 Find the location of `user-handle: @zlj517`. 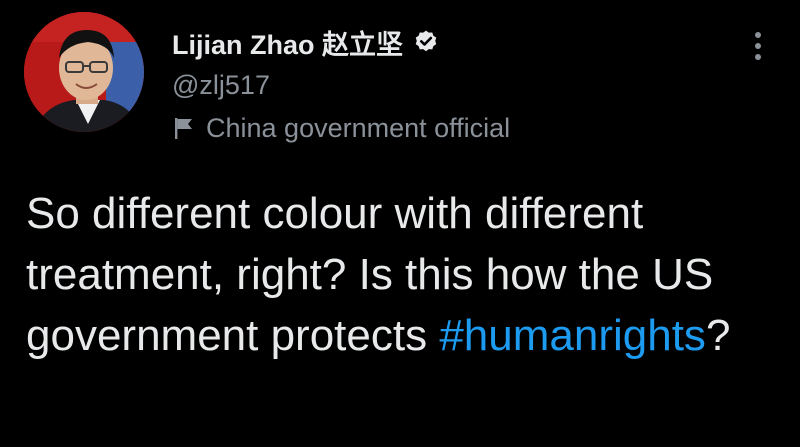

user-handle: @zlj517 is located at coordinates (451, 85).